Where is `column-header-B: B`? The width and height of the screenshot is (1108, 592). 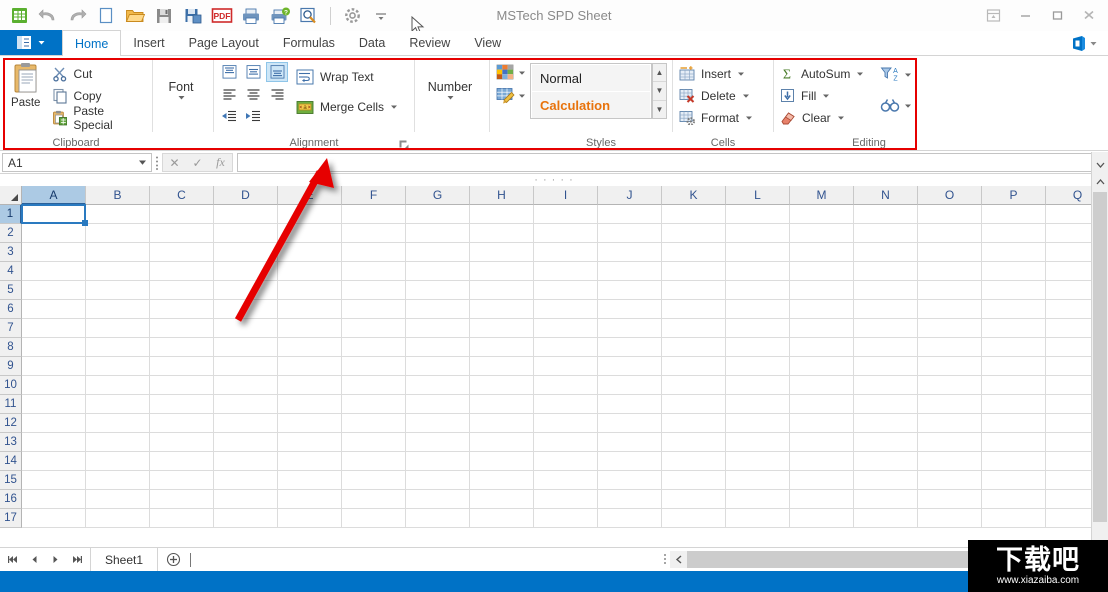
column-header-B: B is located at coordinates (118, 195).